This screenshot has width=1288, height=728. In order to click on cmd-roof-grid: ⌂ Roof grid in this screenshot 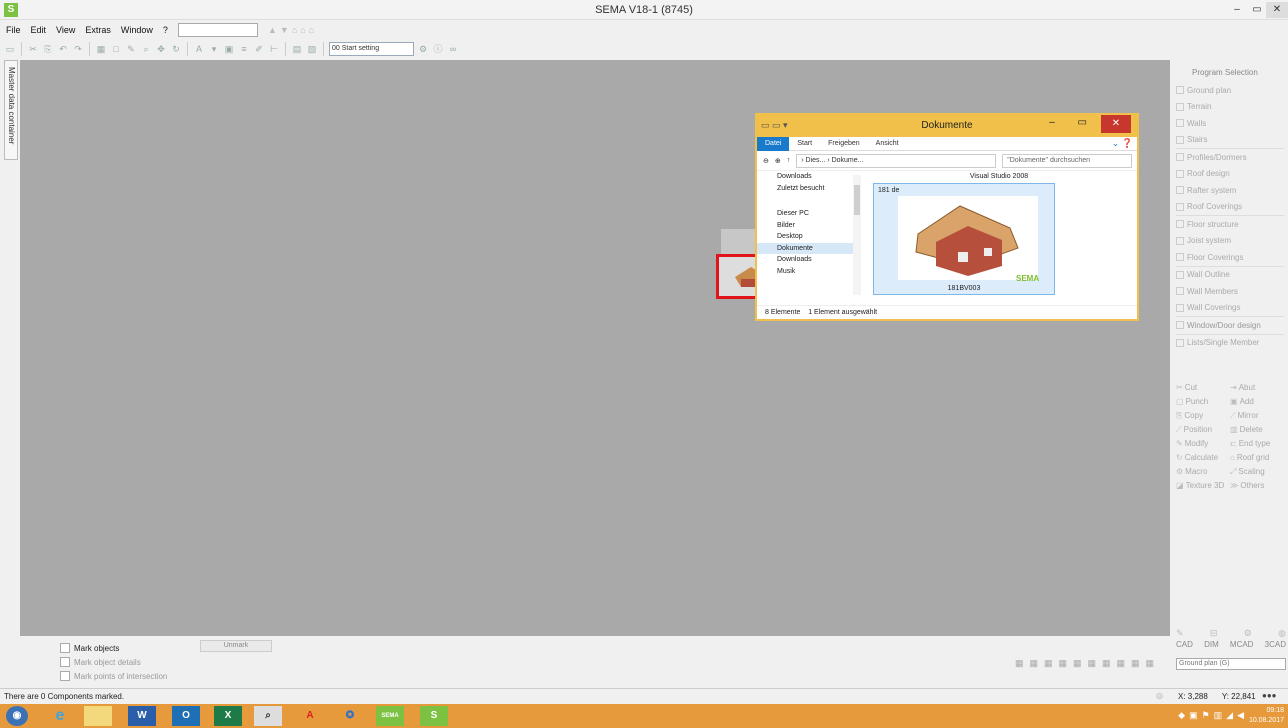, I will do `click(1257, 457)`.